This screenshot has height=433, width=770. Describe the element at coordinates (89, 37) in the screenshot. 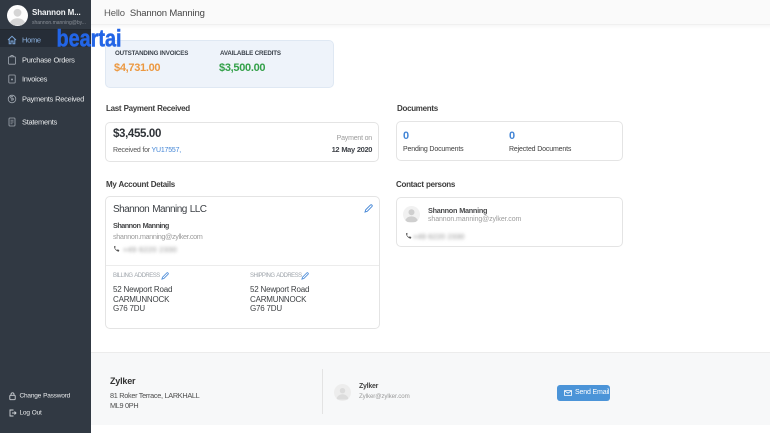

I see `svg-text: beartai` at that location.